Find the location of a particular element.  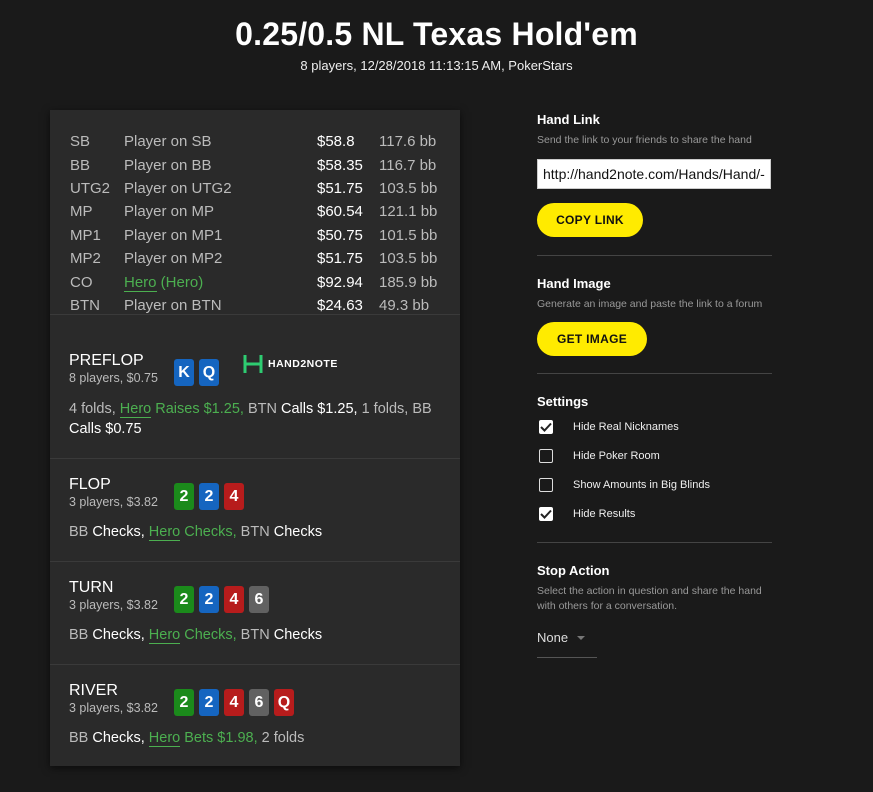

hand-link-input is located at coordinates (654, 174).